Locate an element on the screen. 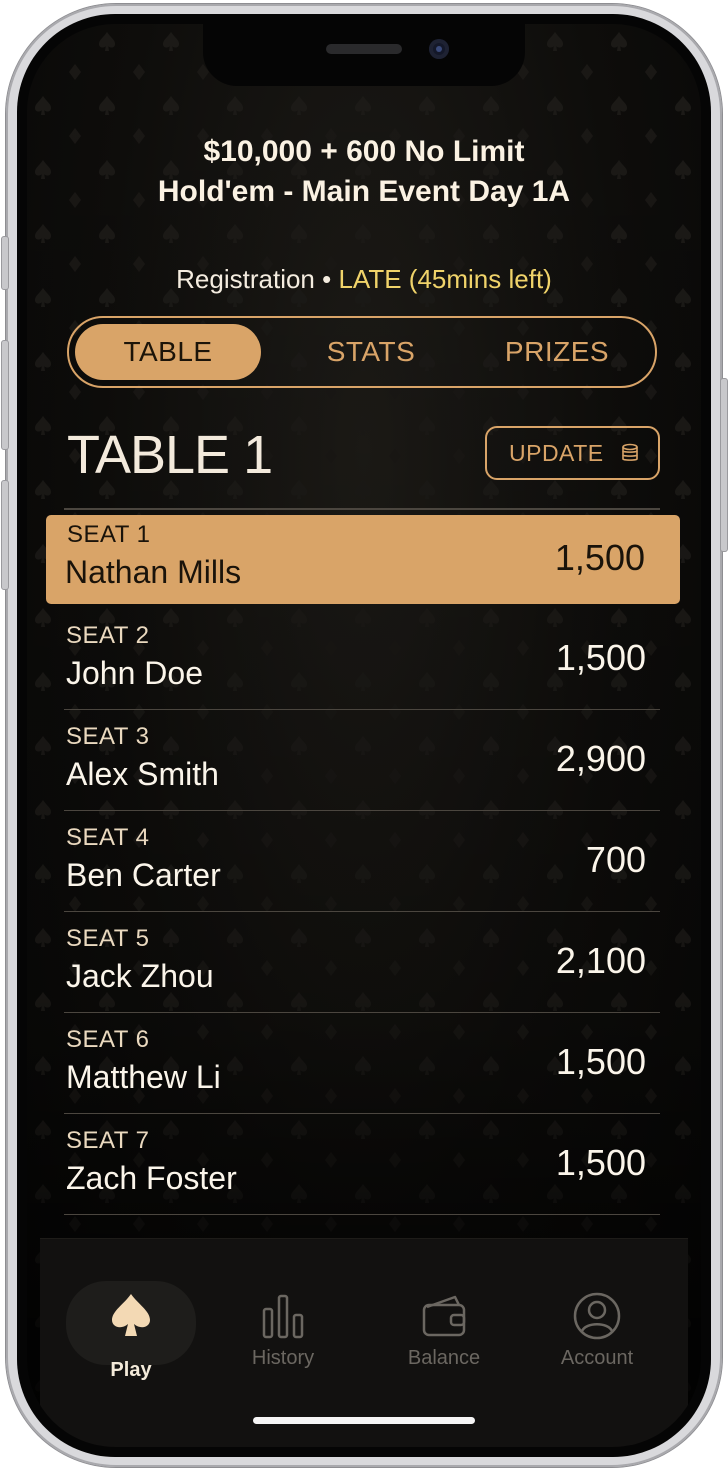  seat-row-2: SEAT 2 John Doe 1,500 is located at coordinates (362, 659).